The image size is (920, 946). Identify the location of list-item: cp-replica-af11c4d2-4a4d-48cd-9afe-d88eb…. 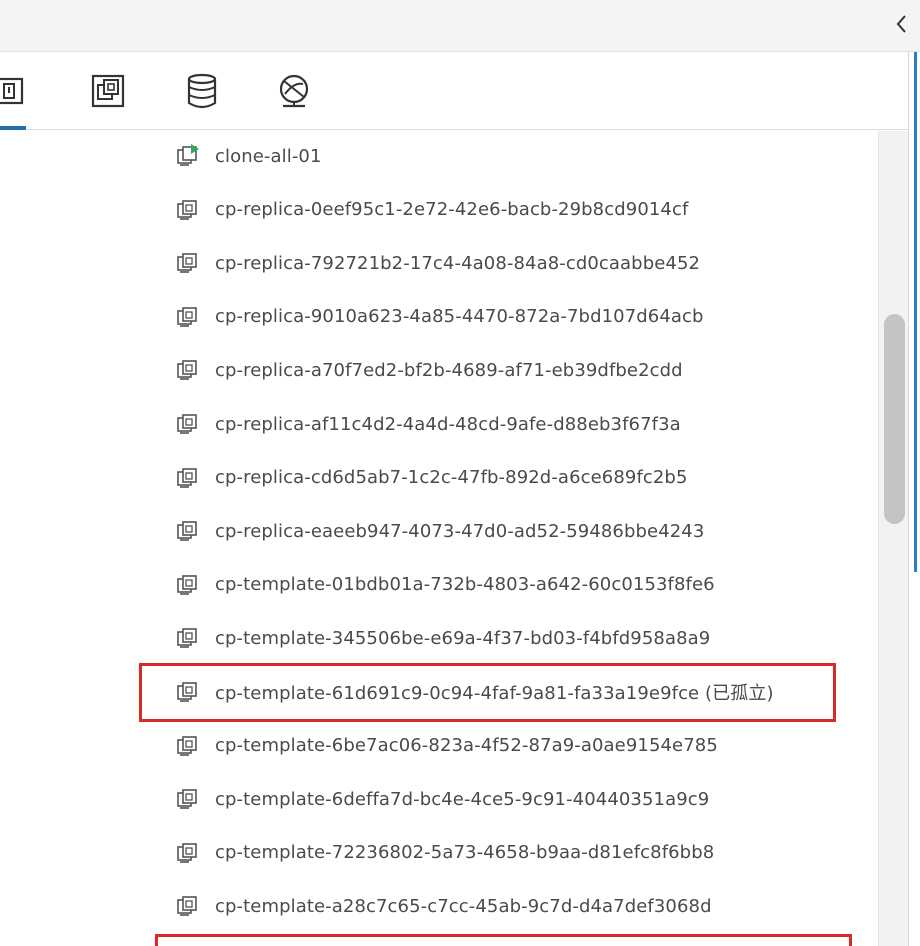
(520, 424).